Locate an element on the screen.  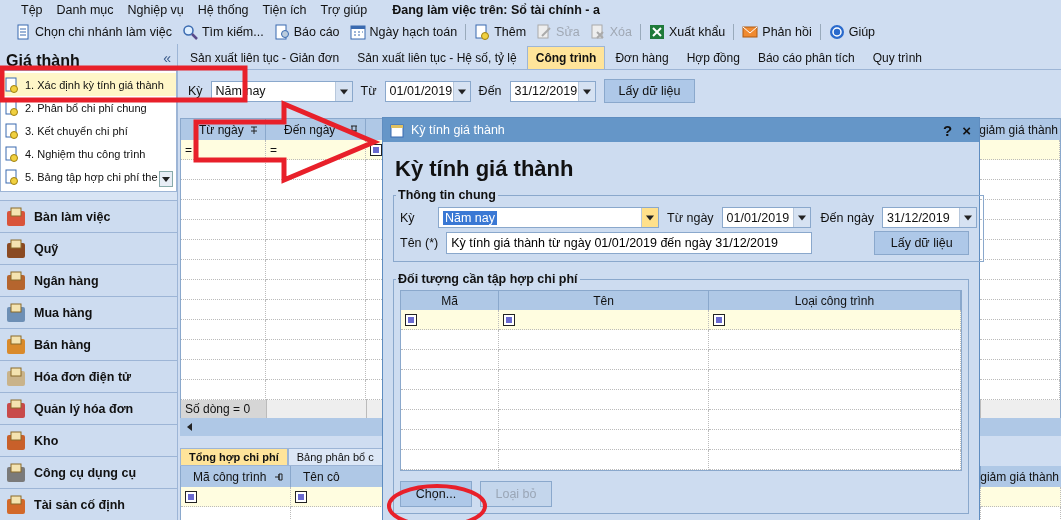
from-date-label: Từ ngày is located at coordinates (690, 217).